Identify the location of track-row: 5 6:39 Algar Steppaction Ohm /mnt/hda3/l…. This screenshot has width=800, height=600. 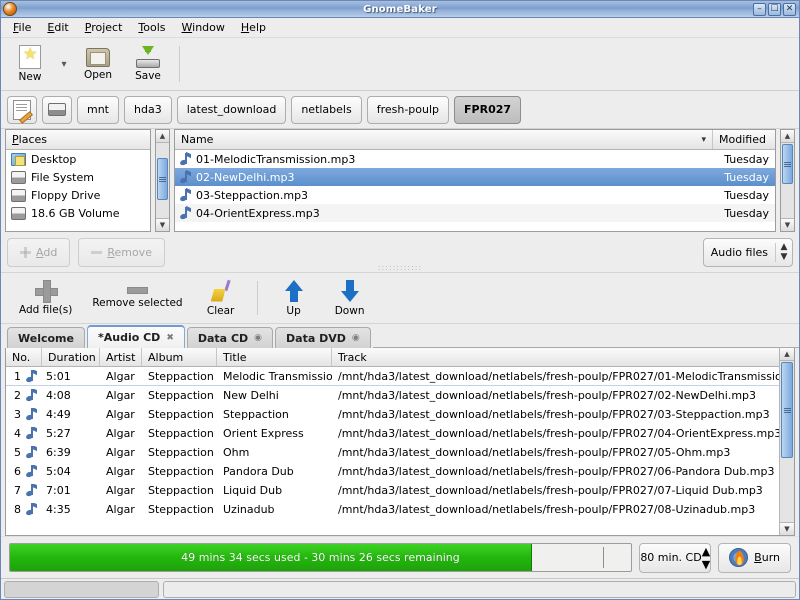
(392, 452).